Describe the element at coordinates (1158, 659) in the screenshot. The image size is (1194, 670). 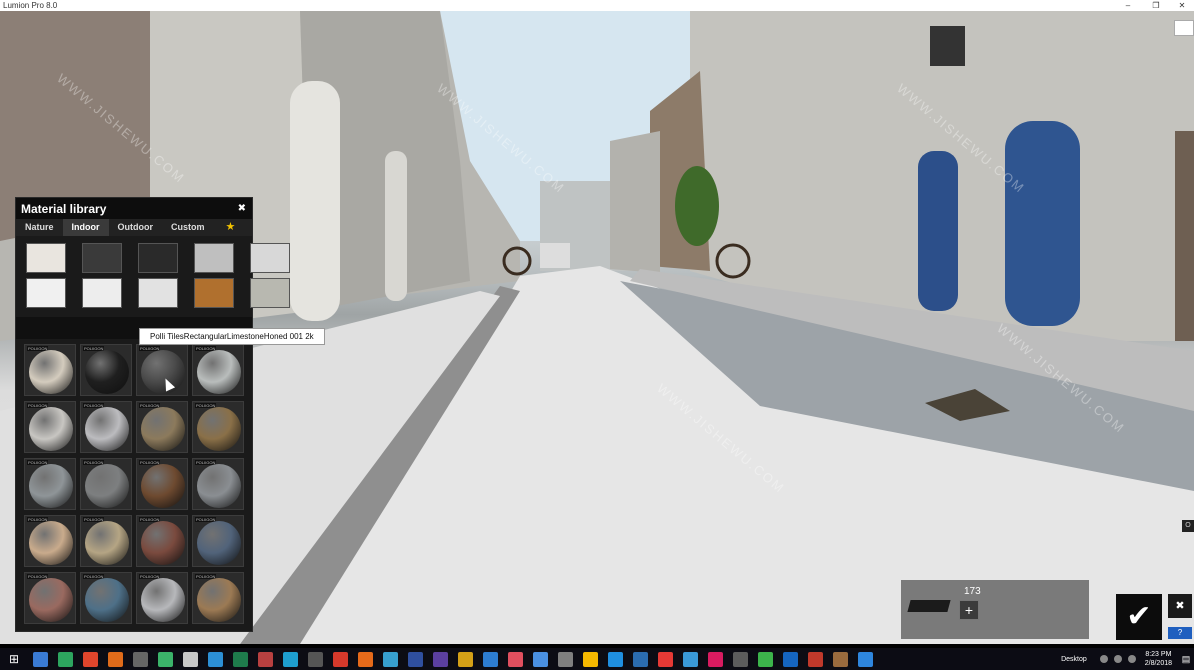
I see `system-clock: 8:23 PM 2/8/2018` at that location.